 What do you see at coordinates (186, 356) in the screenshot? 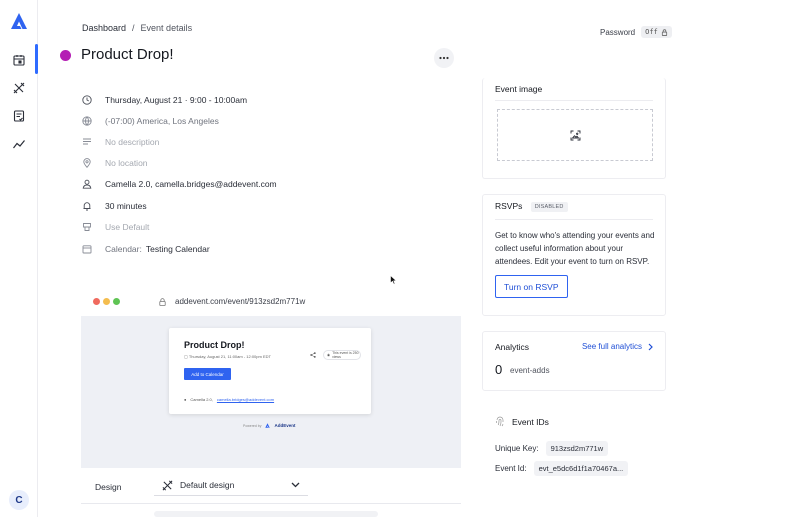
I see `preview-calendar-icon: ▢` at bounding box center [186, 356].